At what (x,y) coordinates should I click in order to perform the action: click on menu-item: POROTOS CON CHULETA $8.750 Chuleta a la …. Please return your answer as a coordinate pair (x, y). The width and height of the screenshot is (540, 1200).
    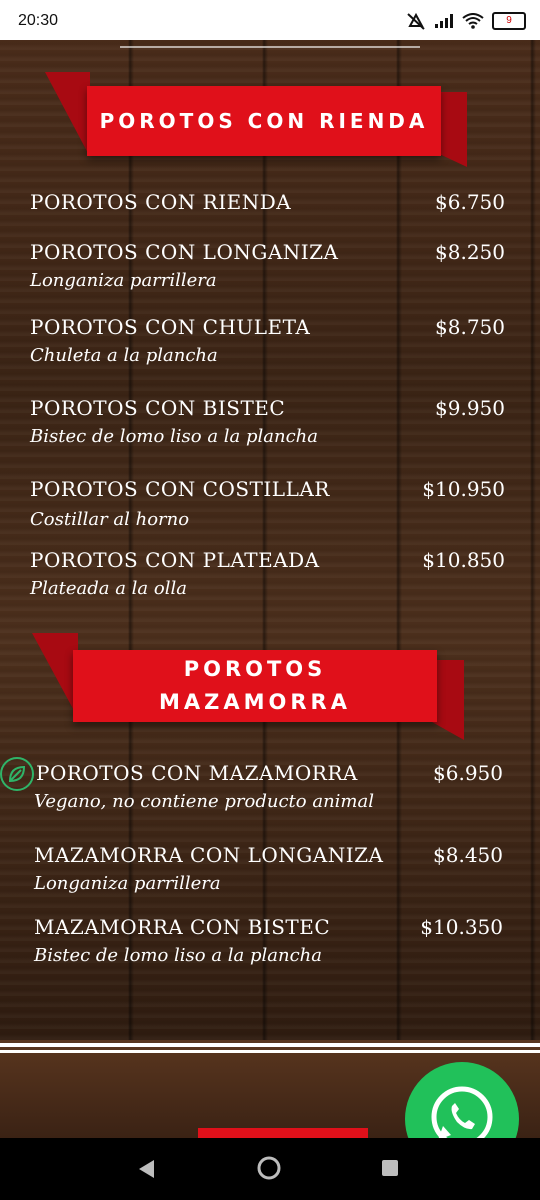
    Looking at the image, I should click on (267, 343).